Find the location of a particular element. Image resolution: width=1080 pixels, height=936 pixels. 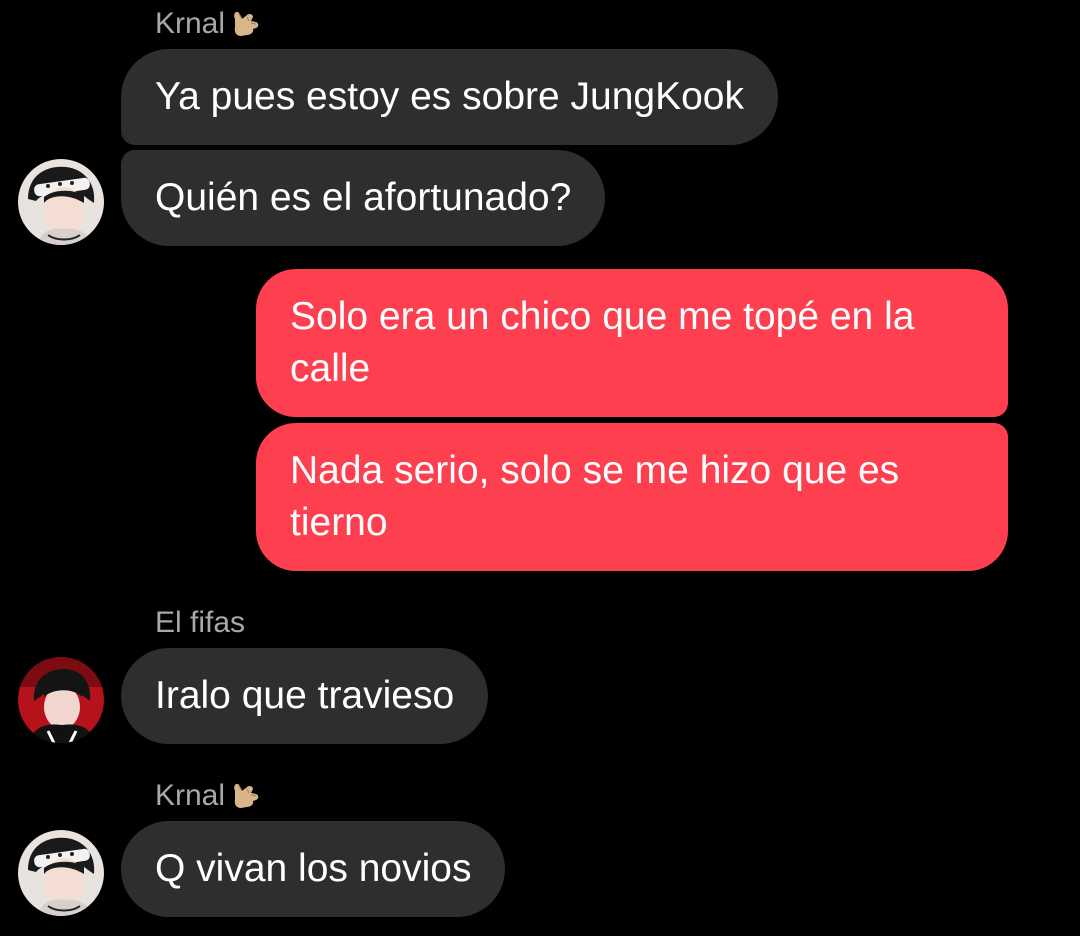

message-text: Ya pues estoy es sobre JungKook is located at coordinates (449, 96).